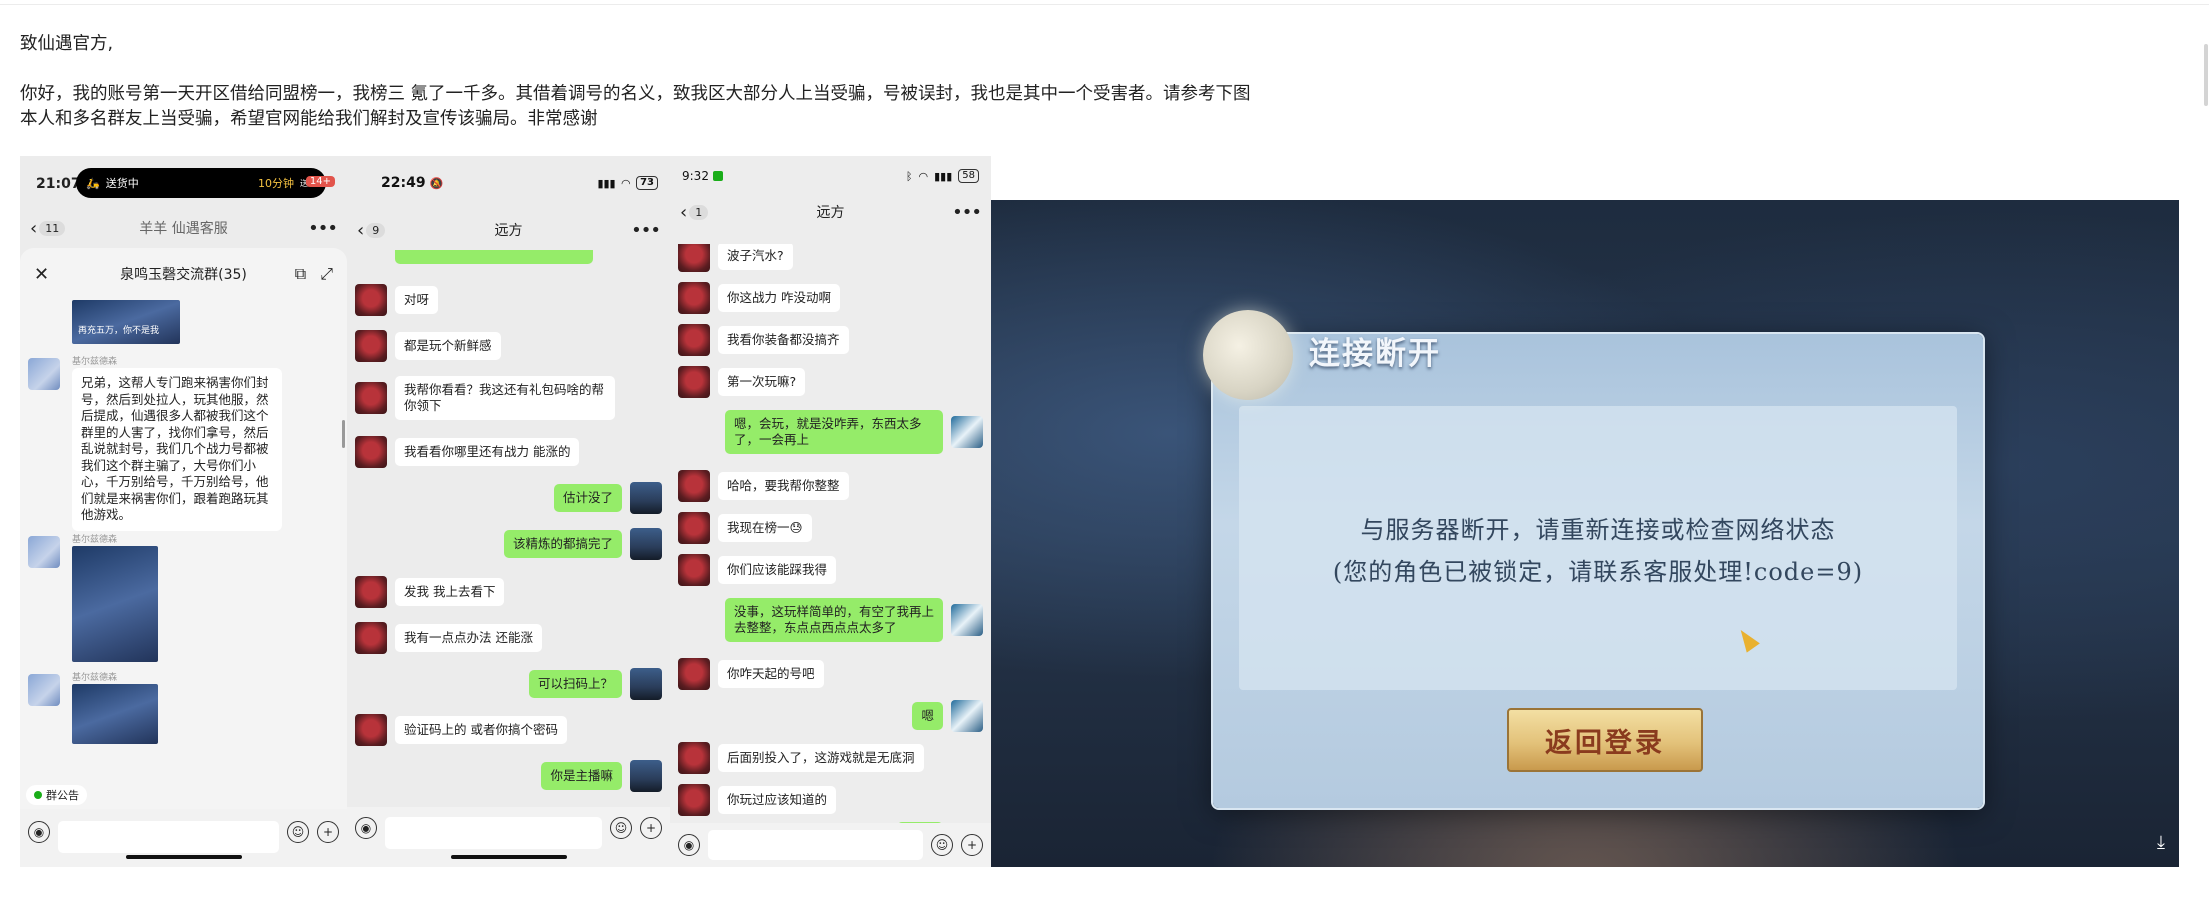  I want to click on open-icon: ⧉, so click(300, 274).